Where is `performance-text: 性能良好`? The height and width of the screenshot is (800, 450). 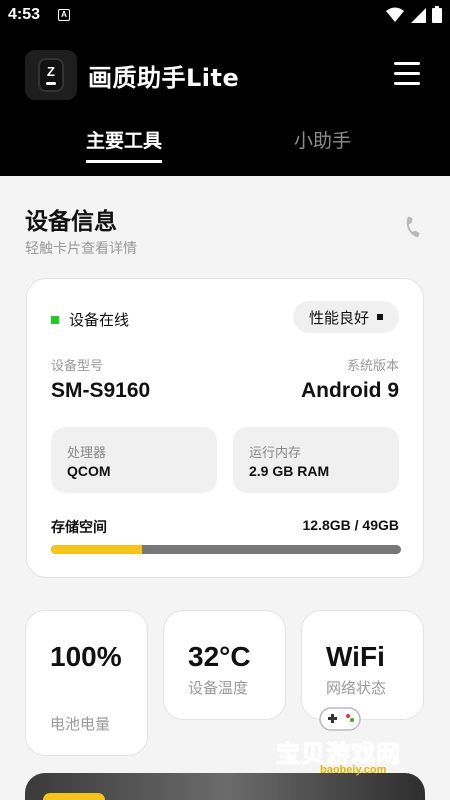 performance-text: 性能良好 is located at coordinates (338, 317).